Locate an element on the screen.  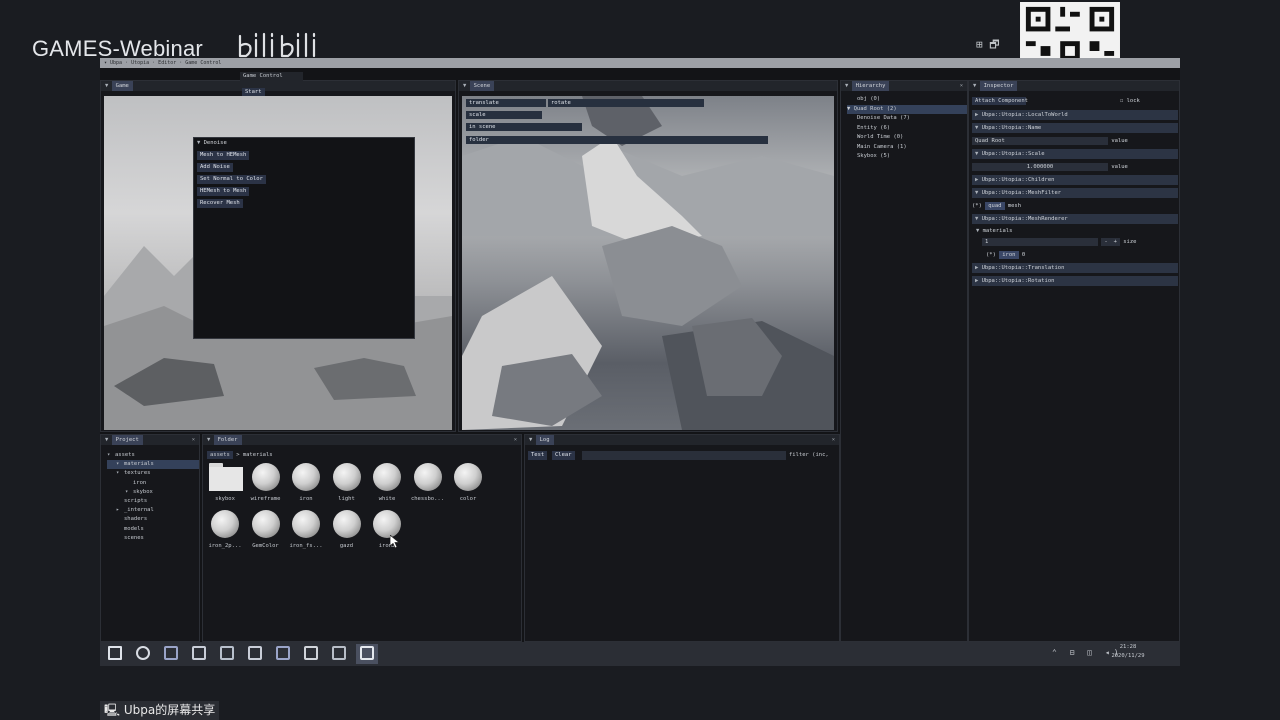
game-titlebar: ▼ Game is located at coordinates (278, 86).